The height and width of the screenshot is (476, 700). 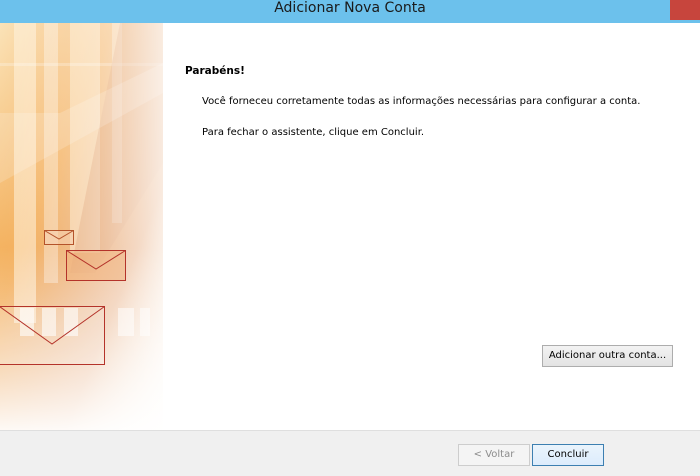 I want to click on wizard-footer: < Voltar Concluir, so click(x=350, y=453).